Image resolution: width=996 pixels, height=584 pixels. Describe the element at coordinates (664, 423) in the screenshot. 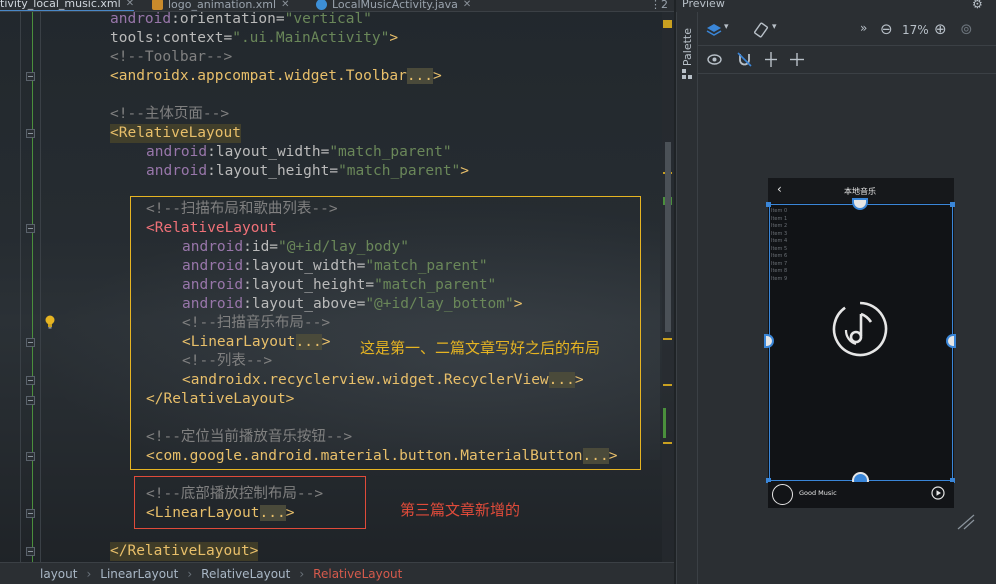

I see `change-marker` at that location.